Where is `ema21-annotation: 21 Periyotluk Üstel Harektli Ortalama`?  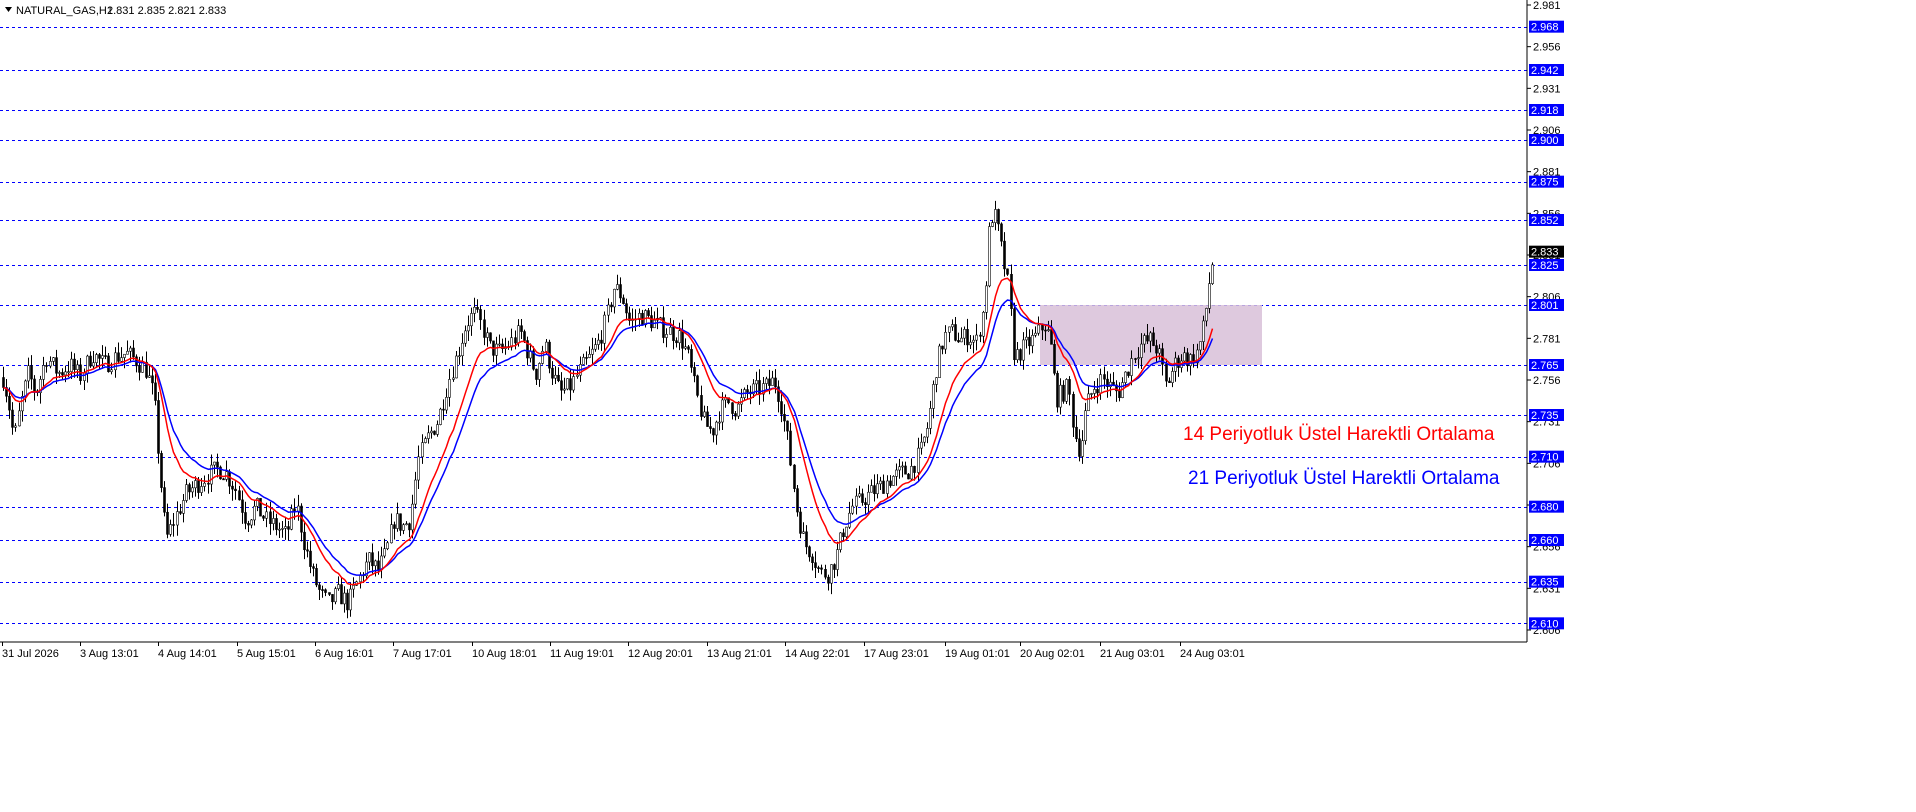
ema21-annotation: 21 Periyotluk Üstel Harektli Ortalama is located at coordinates (1344, 478).